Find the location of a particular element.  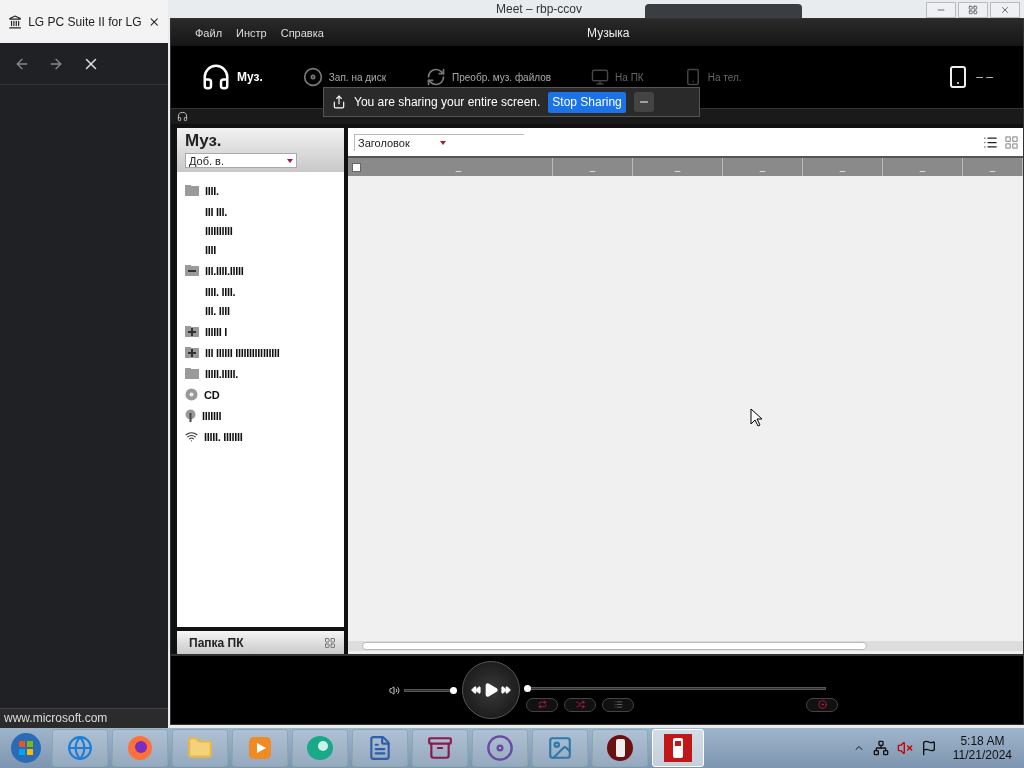

panel-title: Муз. is located at coordinates (204, 141).